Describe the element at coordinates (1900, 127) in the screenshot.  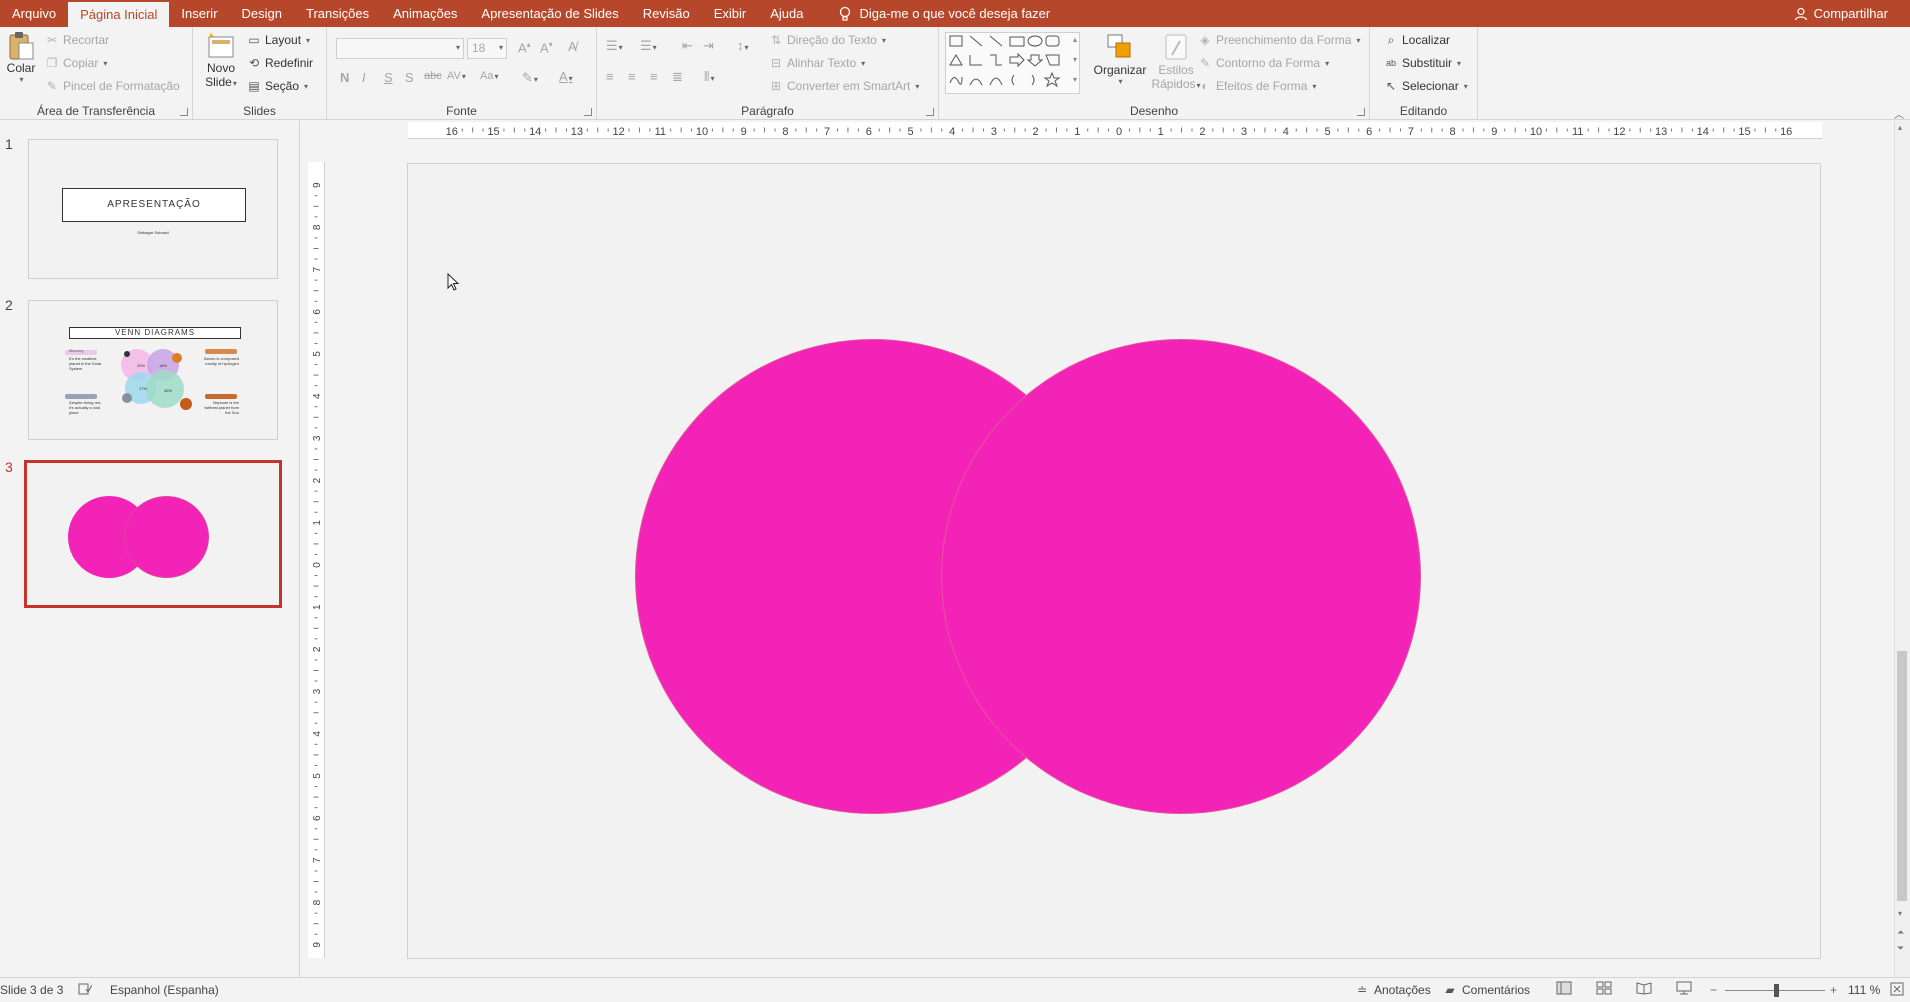
I see `scroll-up-icon: ▴` at that location.